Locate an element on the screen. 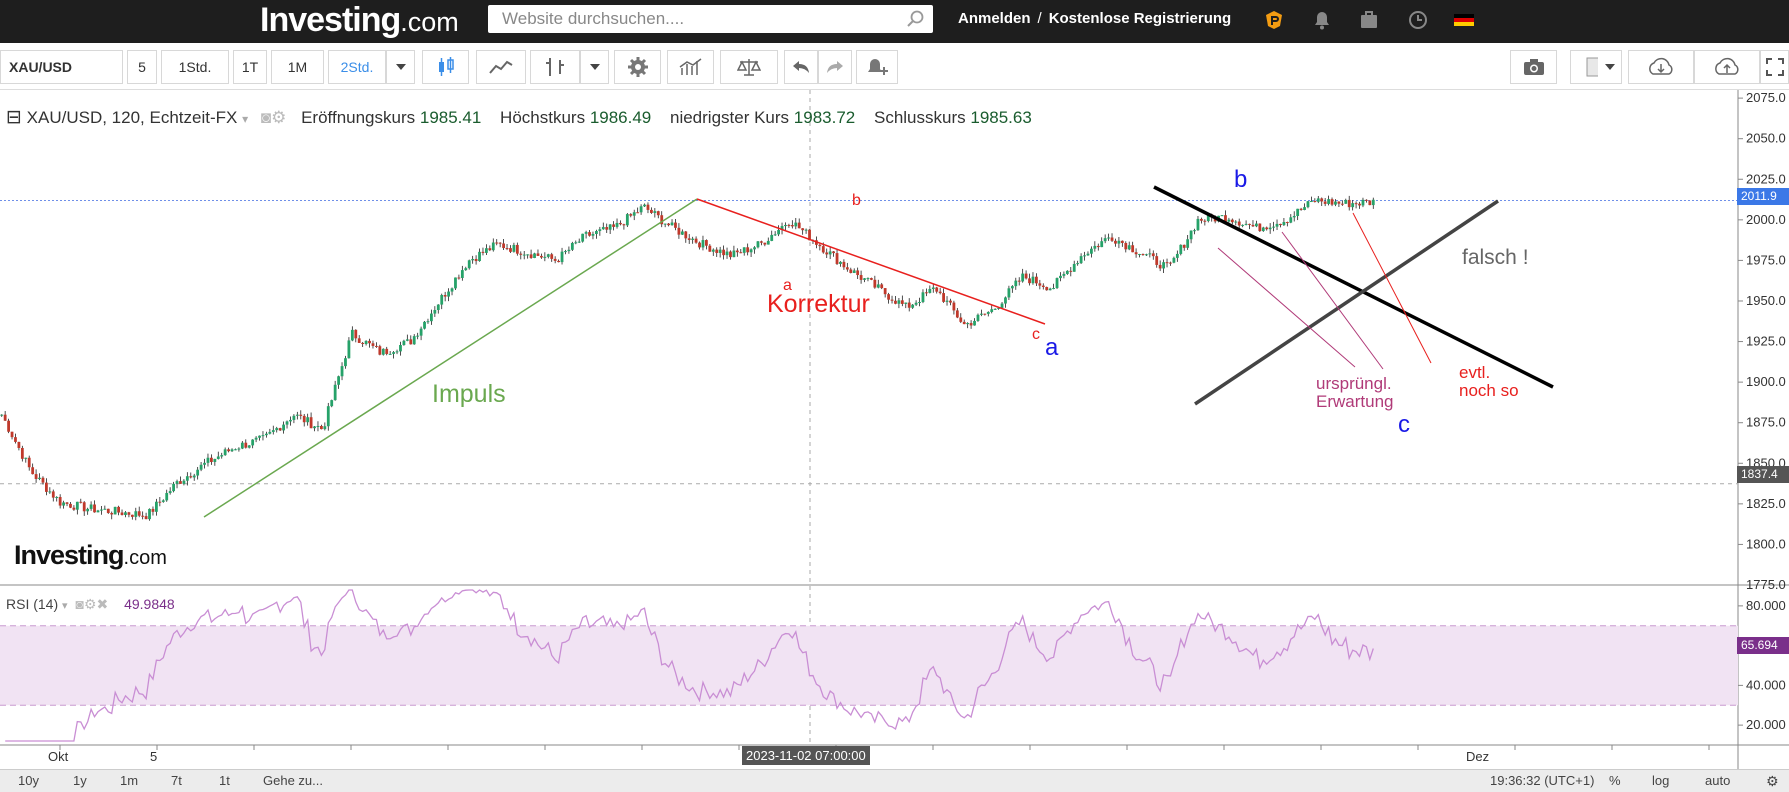 The height and width of the screenshot is (792, 1789). close-label: Schlusskurs is located at coordinates (919, 117).